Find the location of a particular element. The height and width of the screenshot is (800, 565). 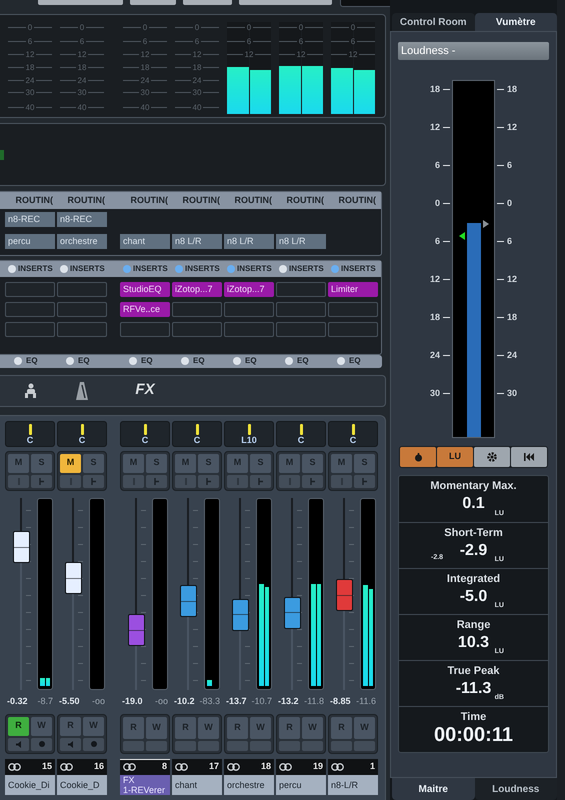

routing-slot: percu is located at coordinates (30, 242).